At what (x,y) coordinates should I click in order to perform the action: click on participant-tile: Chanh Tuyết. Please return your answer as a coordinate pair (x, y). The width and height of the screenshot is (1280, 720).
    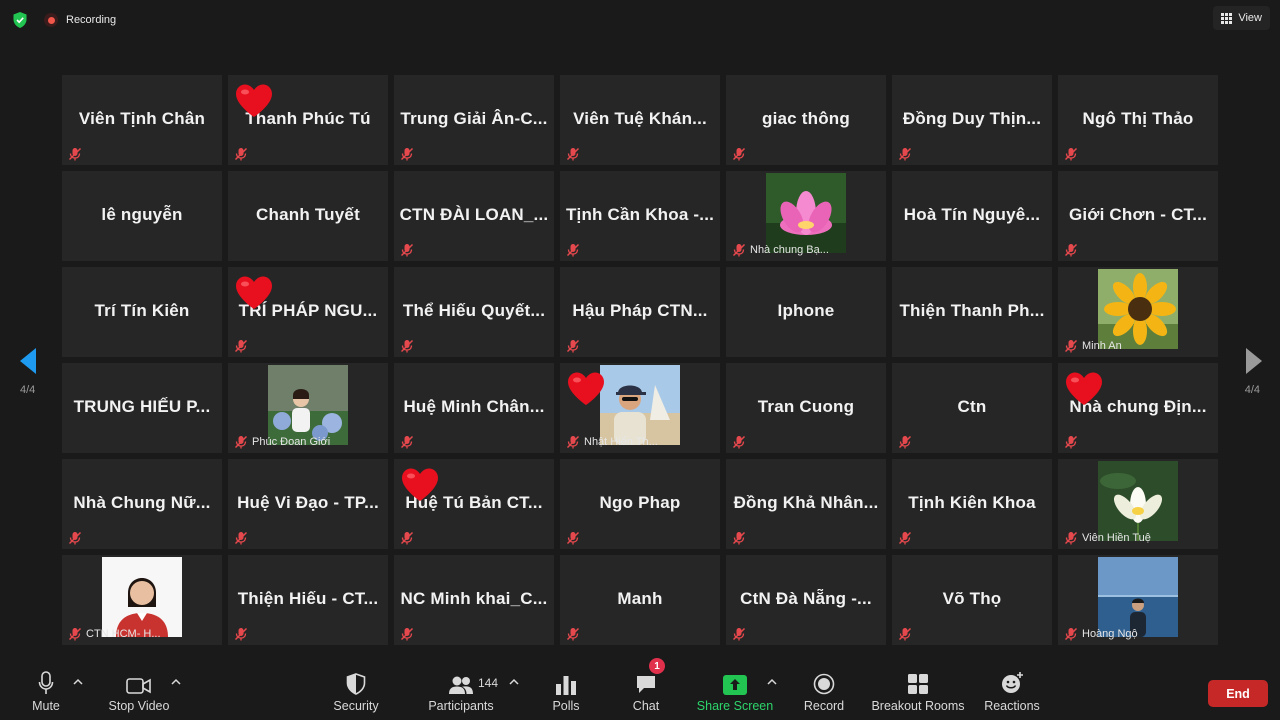
    Looking at the image, I should click on (308, 216).